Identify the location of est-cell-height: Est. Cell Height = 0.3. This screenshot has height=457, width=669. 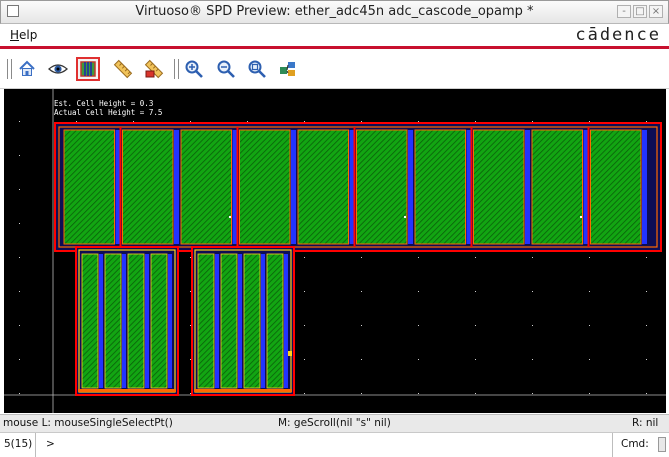
(104, 103).